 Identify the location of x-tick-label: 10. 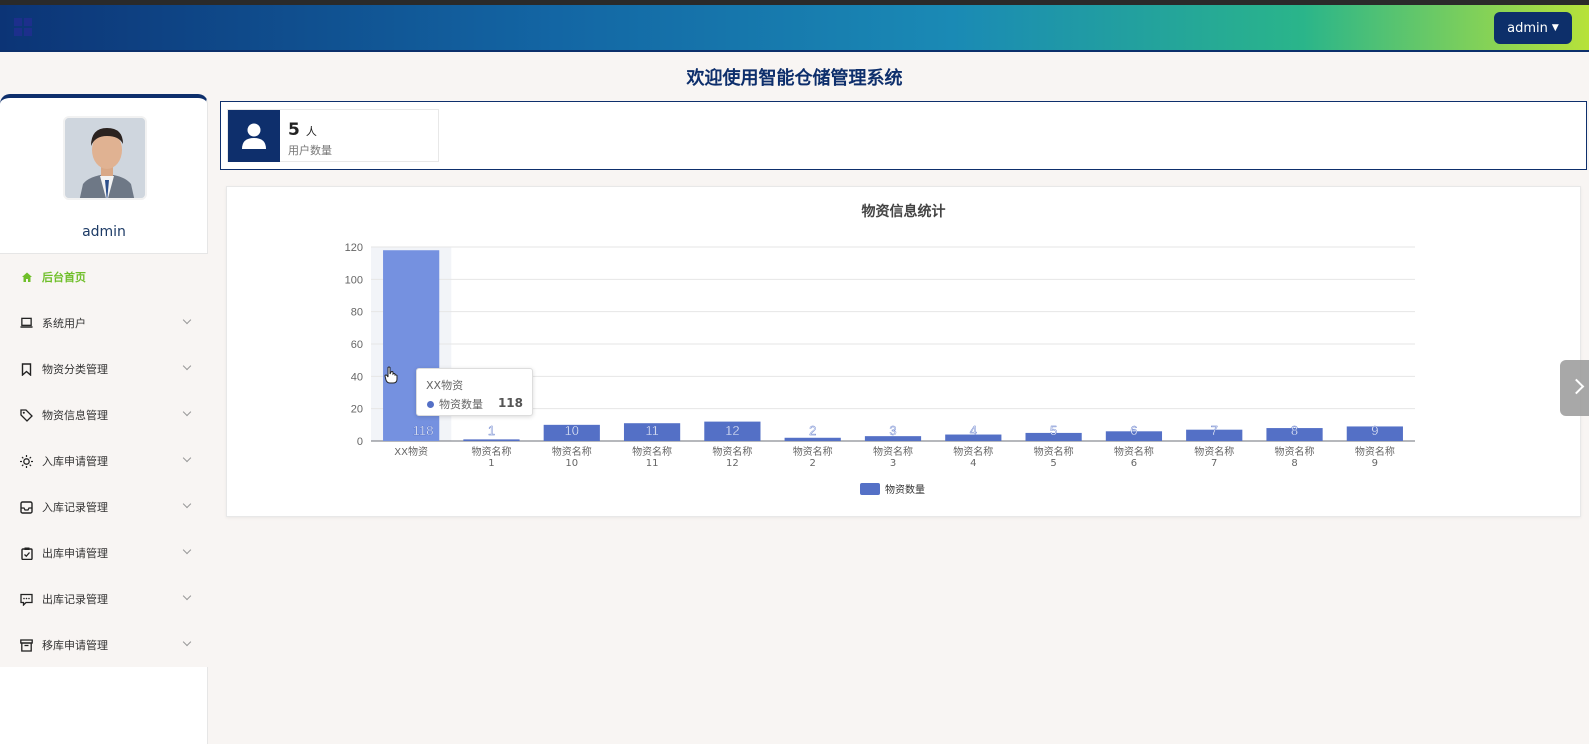
(571, 463).